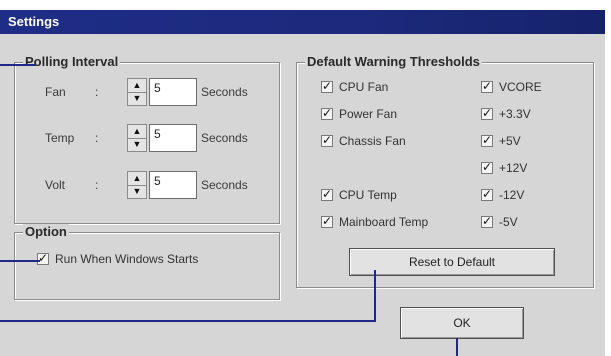  Describe the element at coordinates (224, 138) in the screenshot. I see `temp-unit: Seconds` at that location.